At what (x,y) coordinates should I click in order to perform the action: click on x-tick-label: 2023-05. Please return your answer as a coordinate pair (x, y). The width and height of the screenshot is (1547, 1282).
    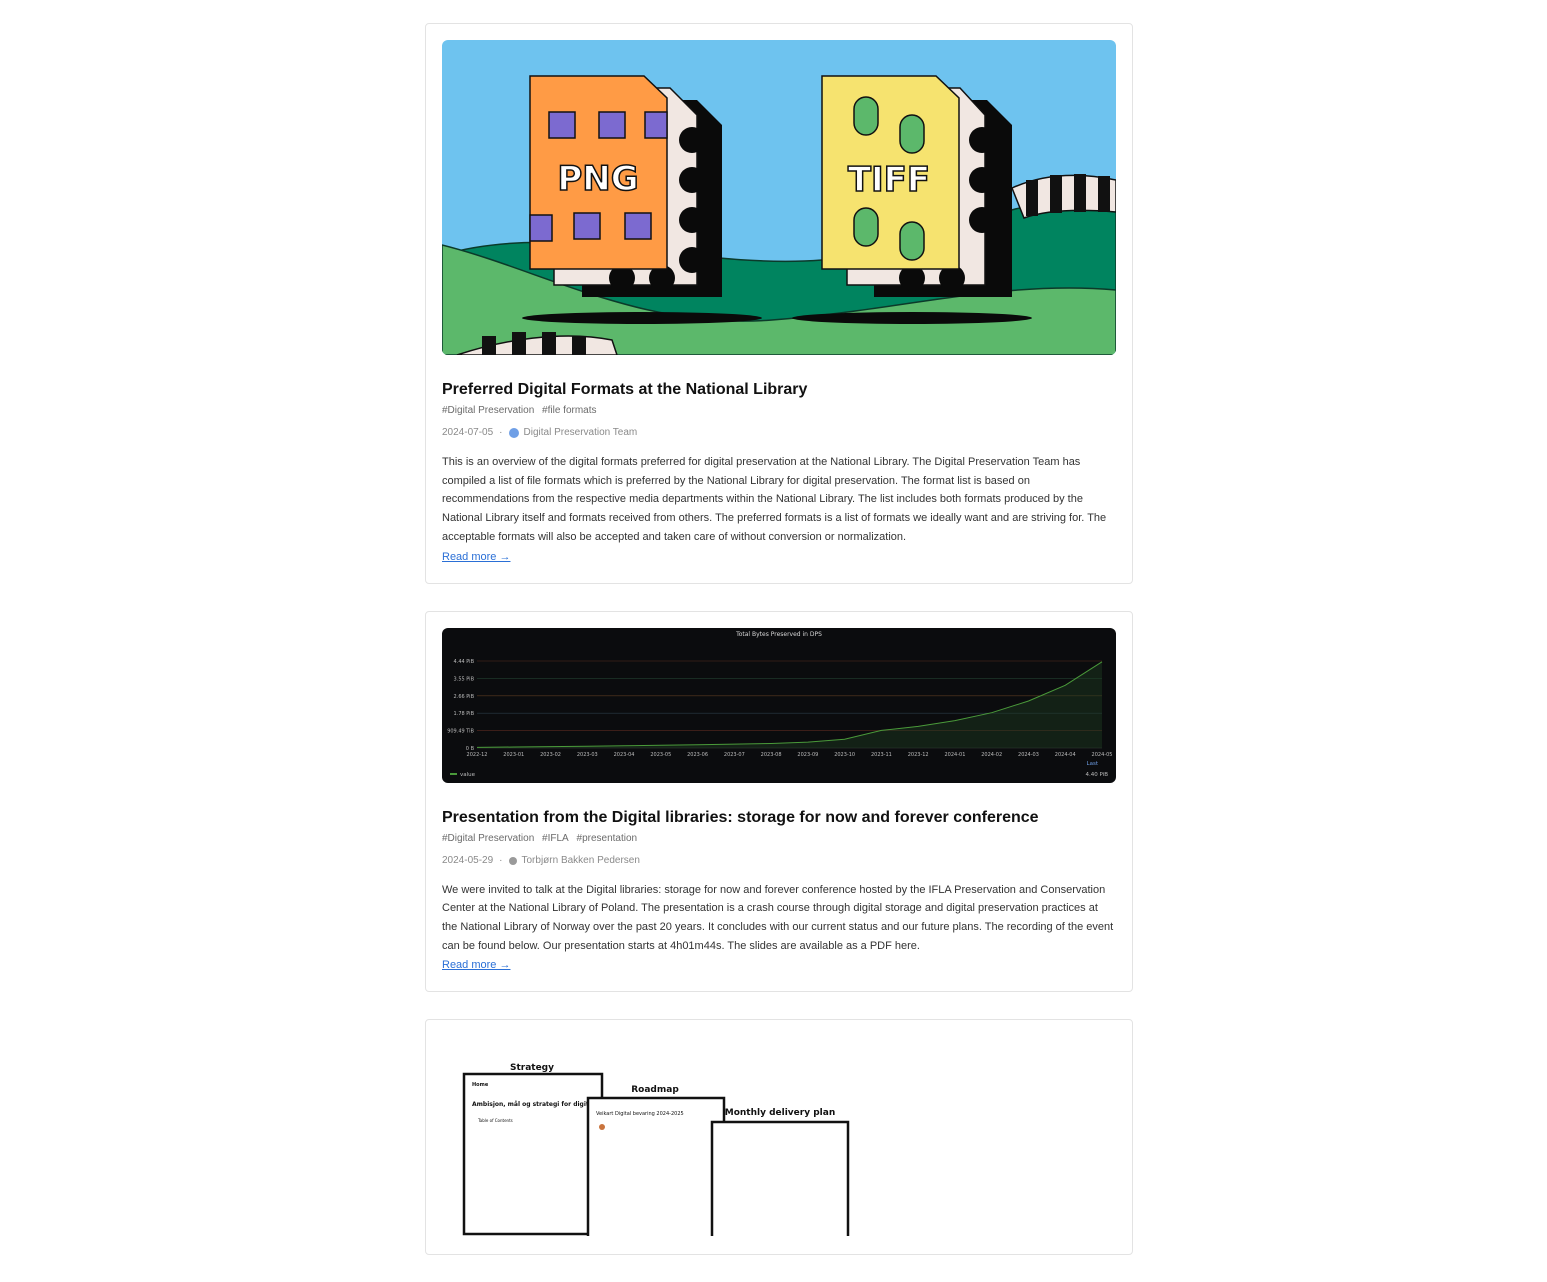
    Looking at the image, I should click on (660, 755).